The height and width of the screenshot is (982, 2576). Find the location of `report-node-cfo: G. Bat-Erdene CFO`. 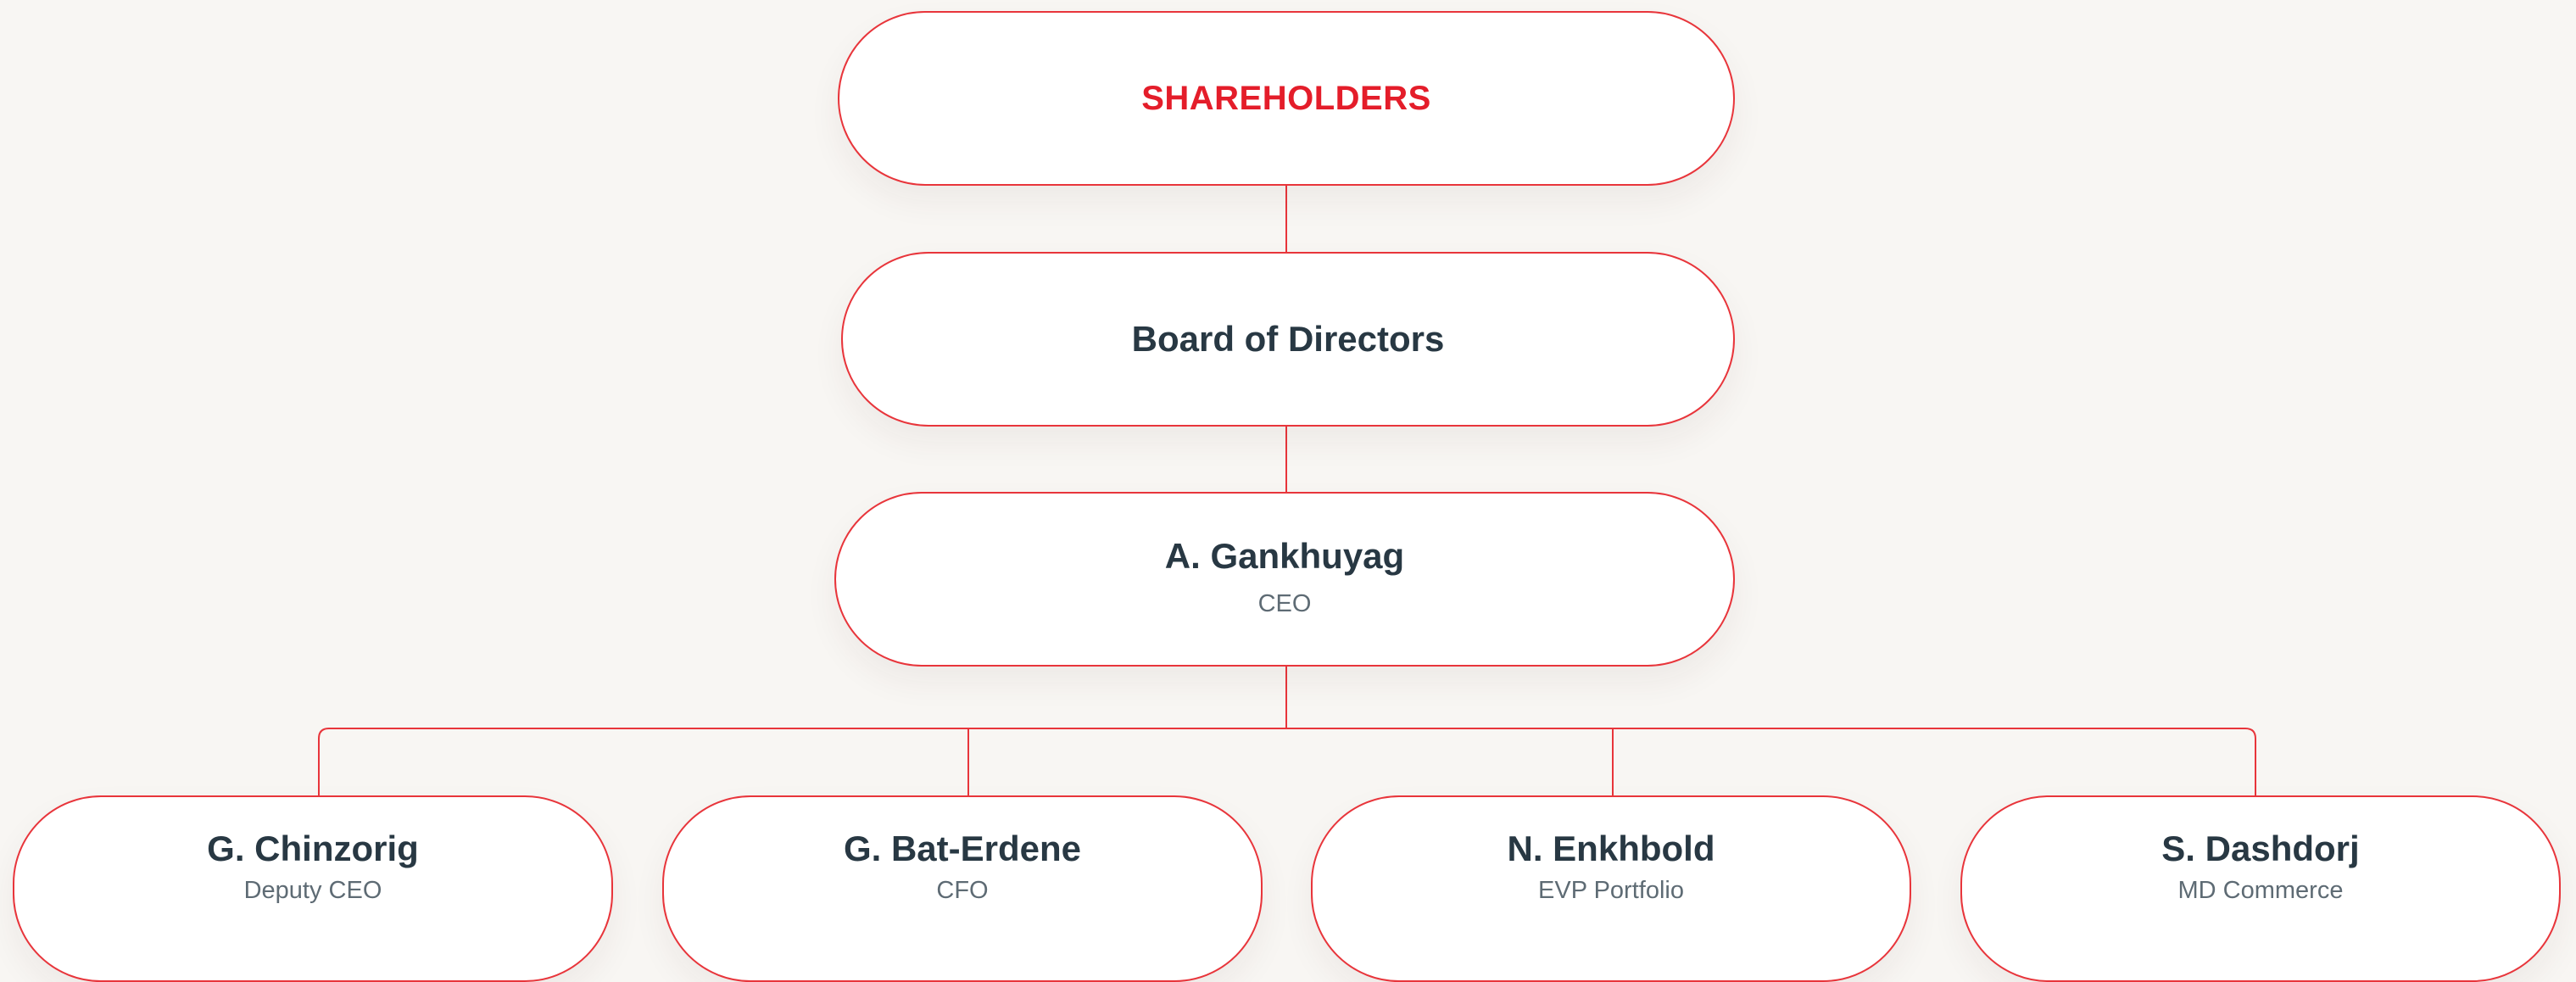

report-node-cfo: G. Bat-Erdene CFO is located at coordinates (963, 888).